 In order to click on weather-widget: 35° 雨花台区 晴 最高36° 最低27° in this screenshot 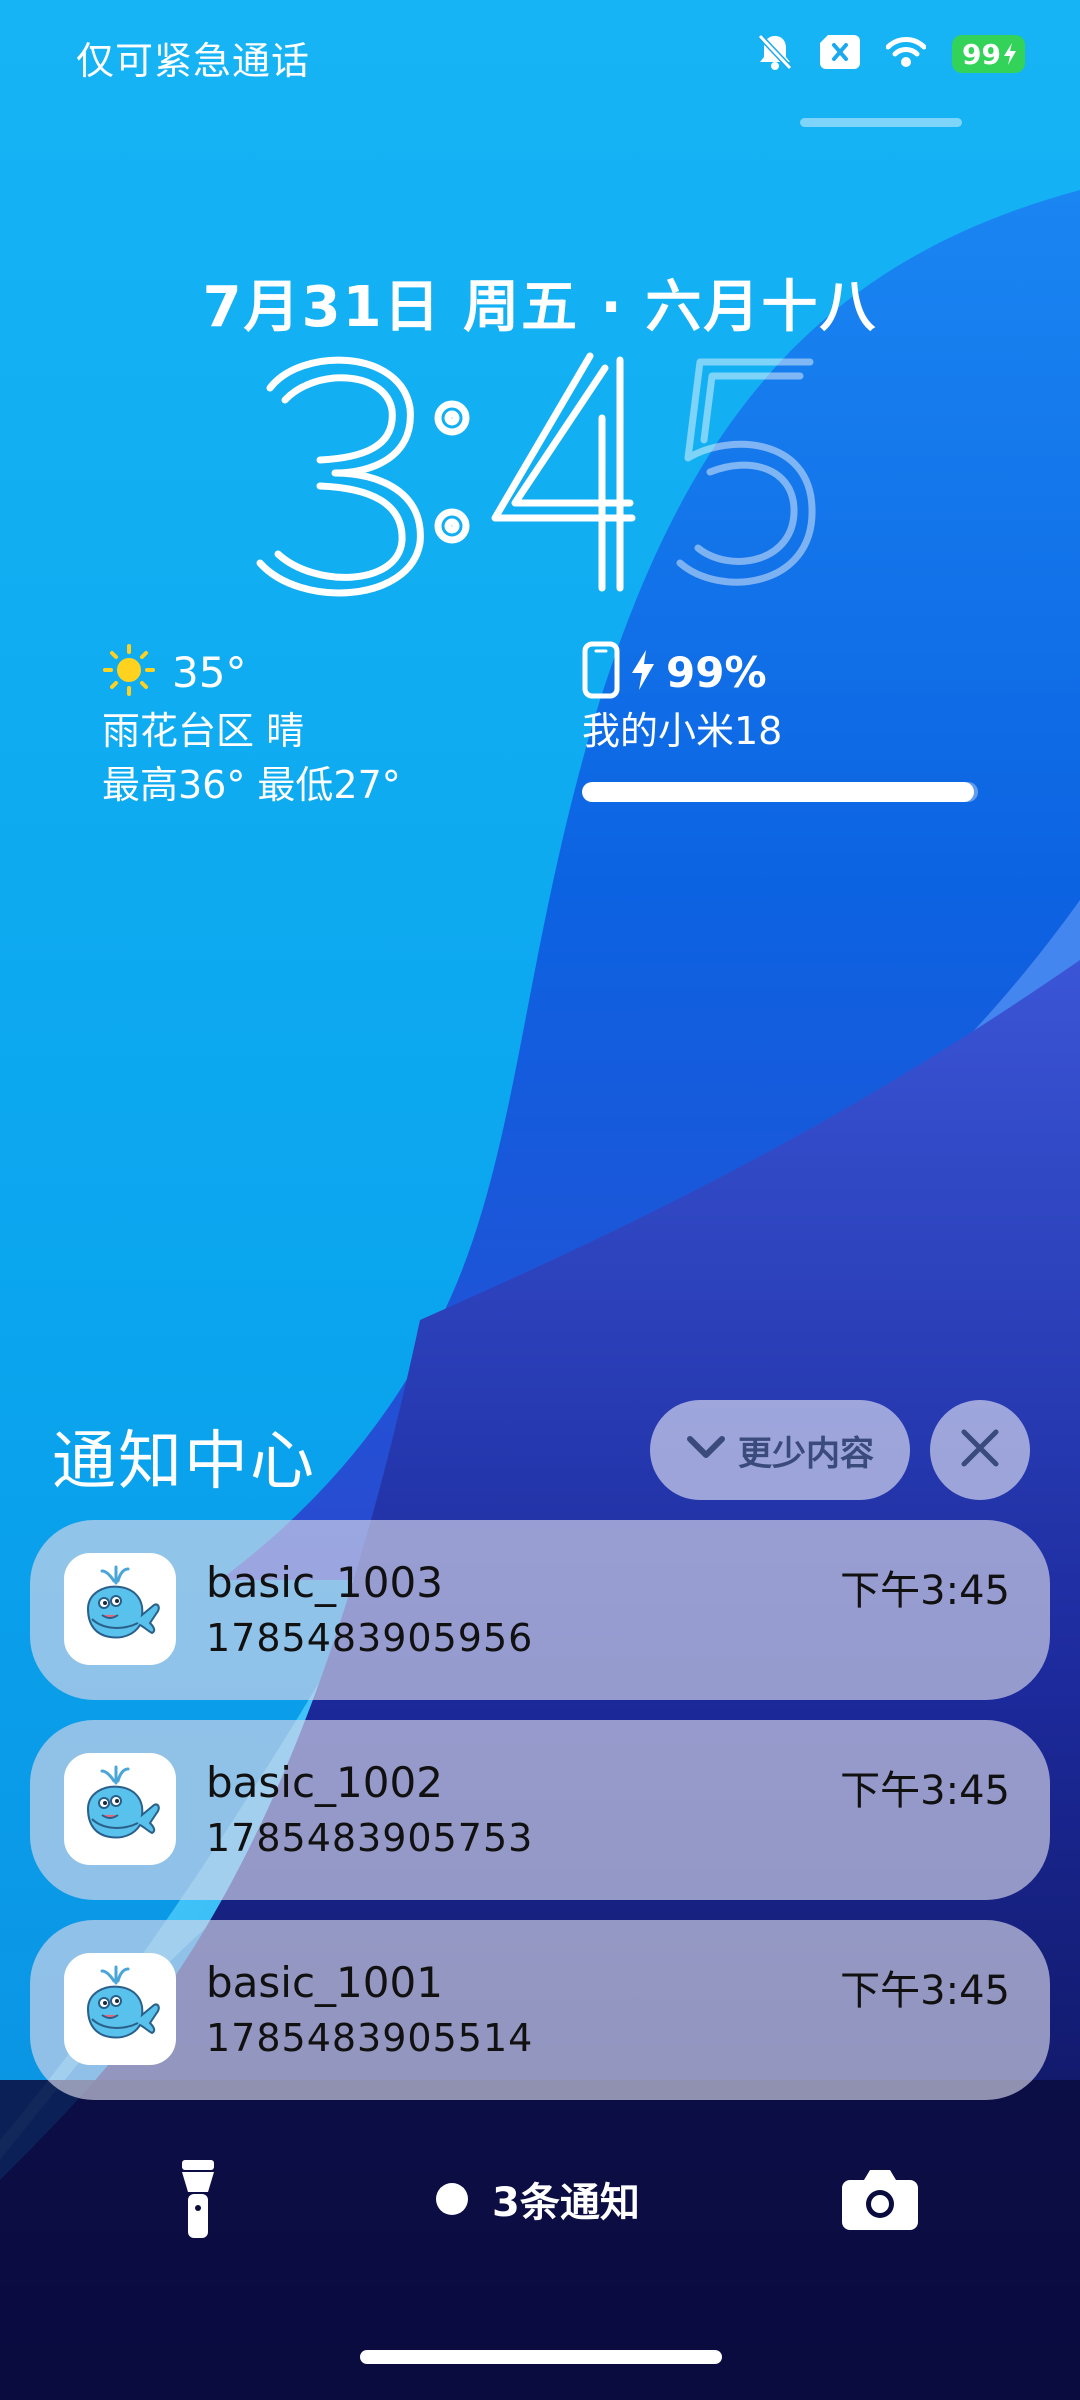, I will do `click(272, 726)`.